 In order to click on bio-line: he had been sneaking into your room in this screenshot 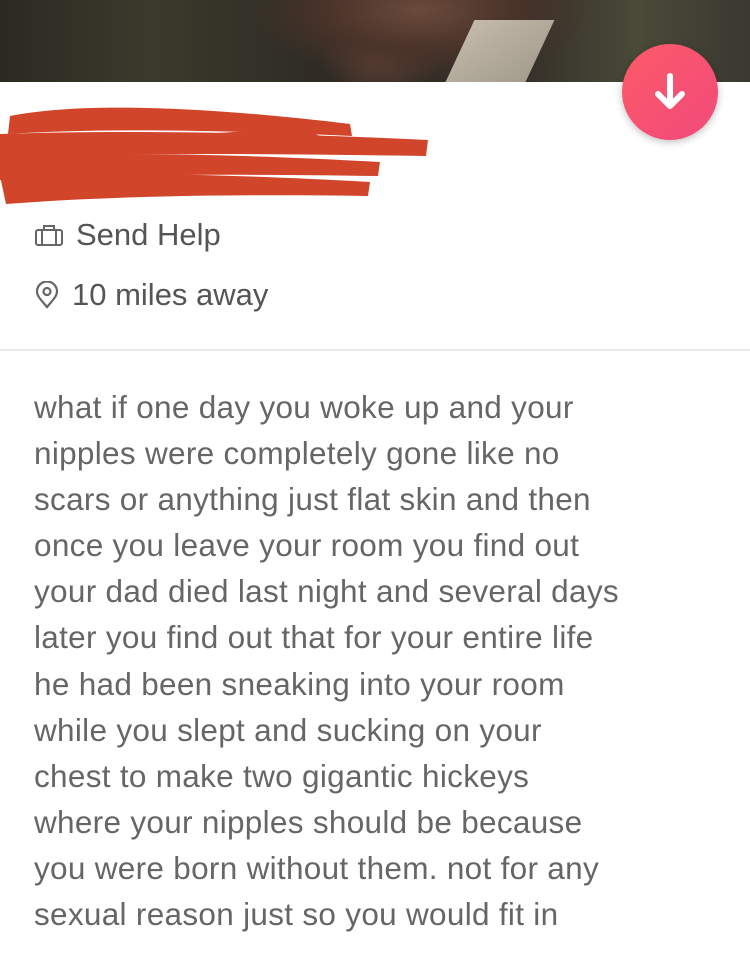, I will do `click(299, 683)`.